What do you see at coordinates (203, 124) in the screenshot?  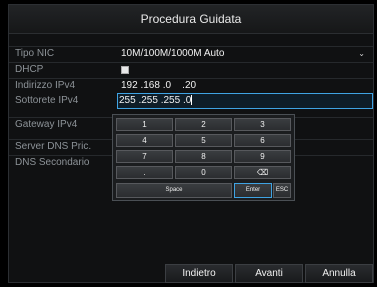 I see `key-2: 2` at bounding box center [203, 124].